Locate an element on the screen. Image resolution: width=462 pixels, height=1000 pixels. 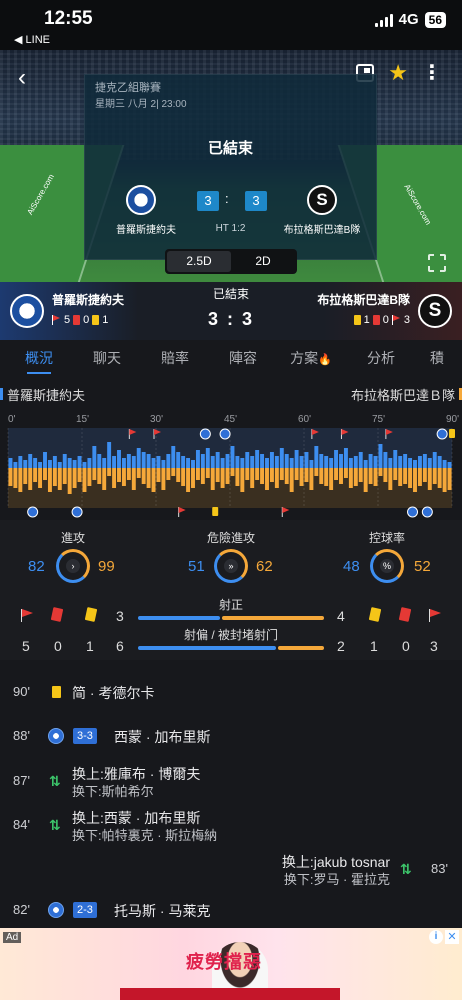
tab-bar: 概況 聊天 賠率 陣容 方案🔥 分析 積 is located at coordinates (231, 358).